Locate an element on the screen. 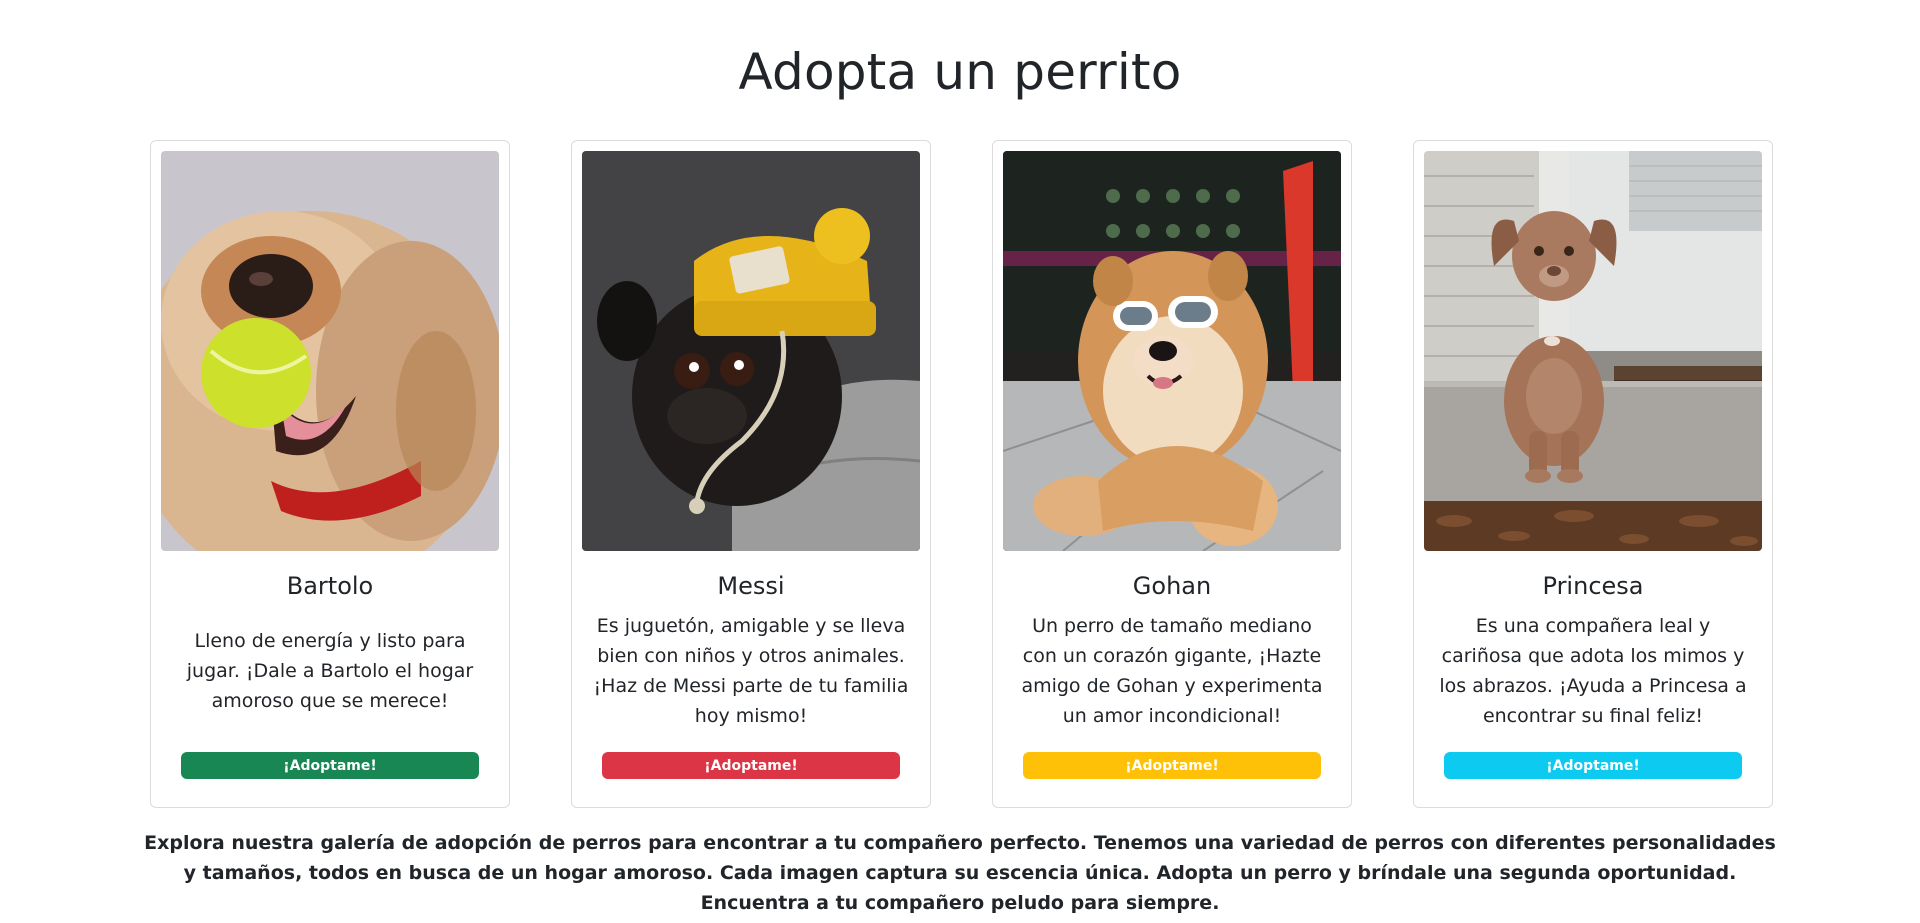  pug-image is located at coordinates (751, 351).